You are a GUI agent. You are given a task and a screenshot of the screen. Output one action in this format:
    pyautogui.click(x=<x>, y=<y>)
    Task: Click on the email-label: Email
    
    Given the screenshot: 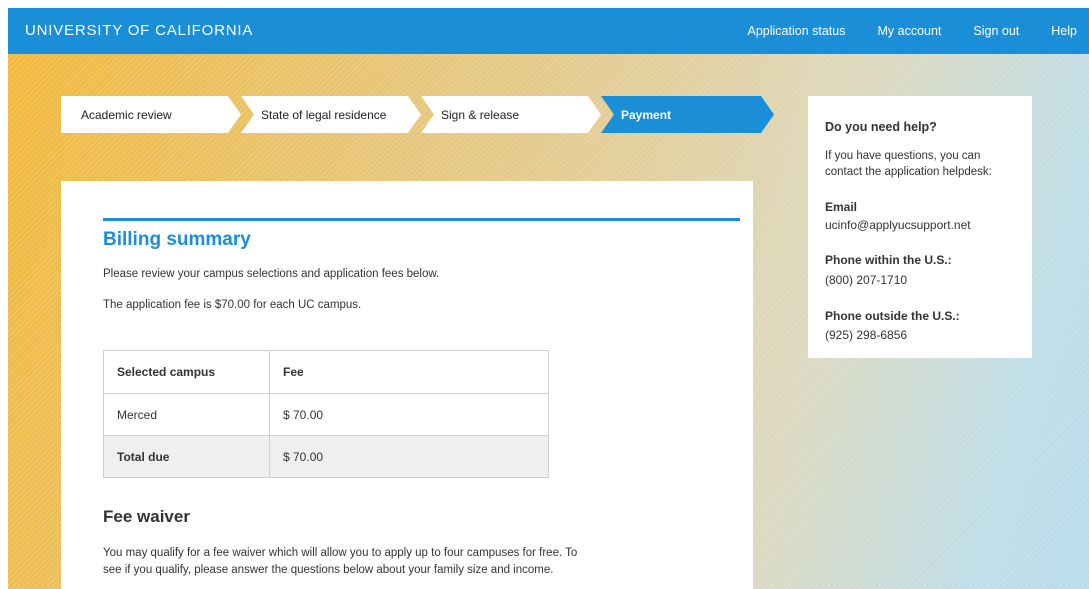 What is the action you would take?
    pyautogui.click(x=841, y=207)
    